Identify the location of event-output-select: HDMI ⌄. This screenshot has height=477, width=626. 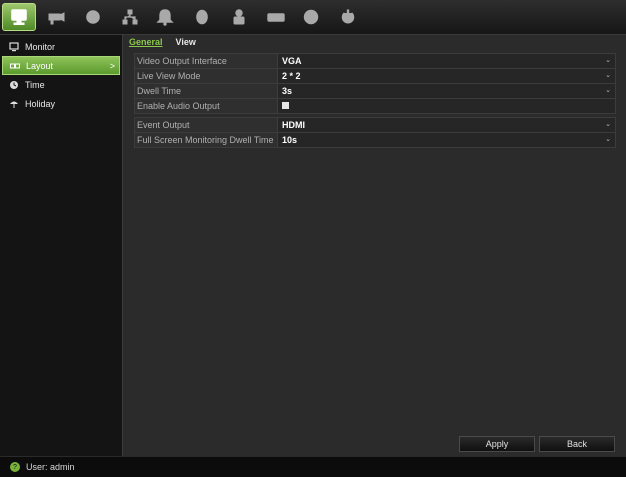
(446, 125).